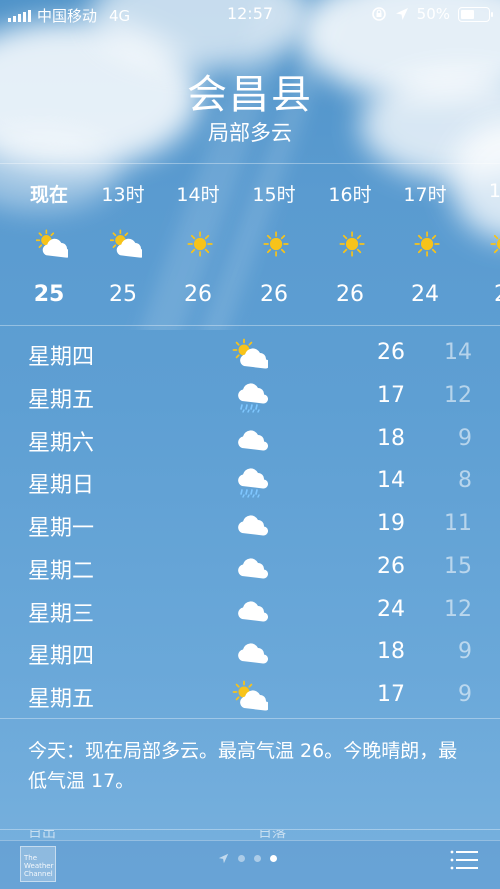  I want to click on location-arrow-icon, so click(401, 14).